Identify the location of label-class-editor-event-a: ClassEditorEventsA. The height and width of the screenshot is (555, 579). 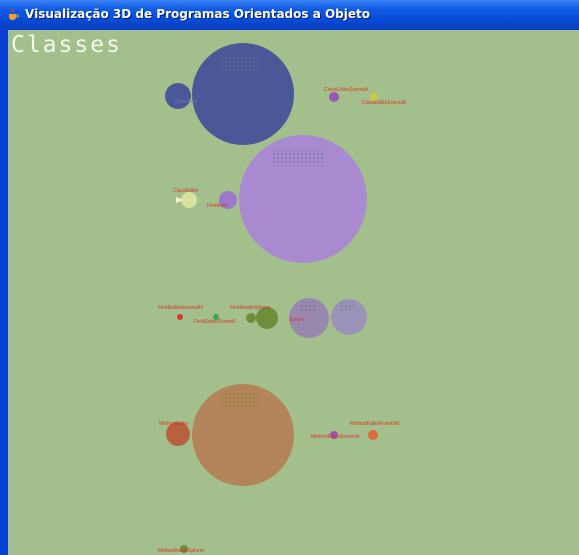
(346, 90).